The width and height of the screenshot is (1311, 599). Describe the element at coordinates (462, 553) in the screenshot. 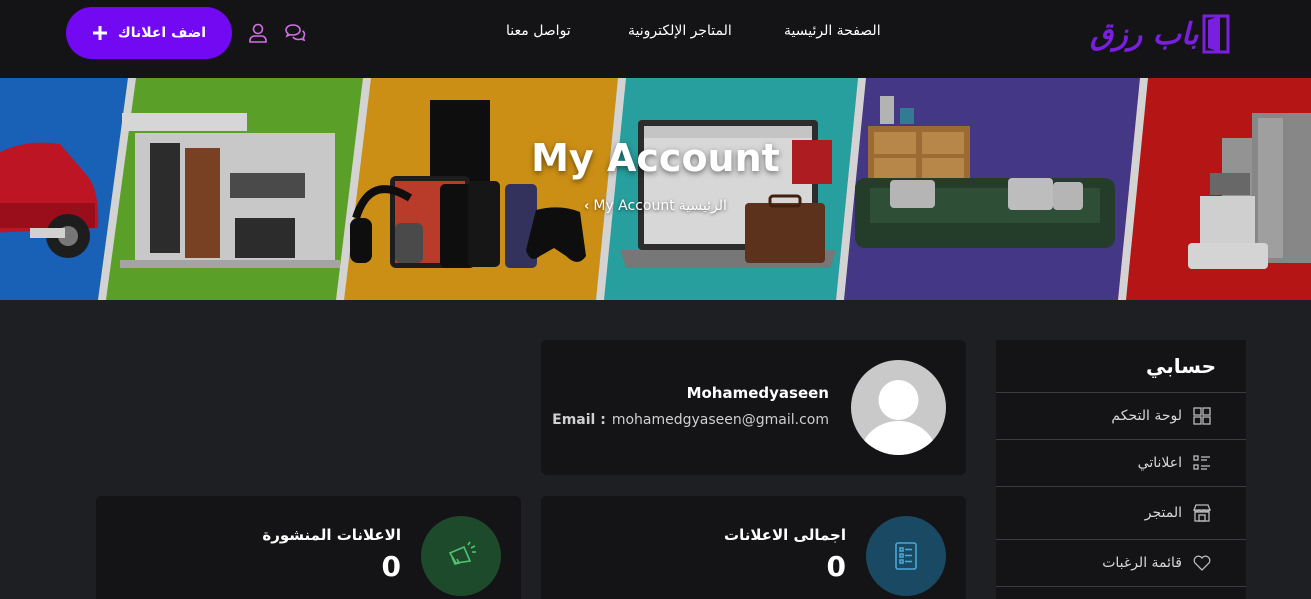

I see `megaphone-icon` at that location.